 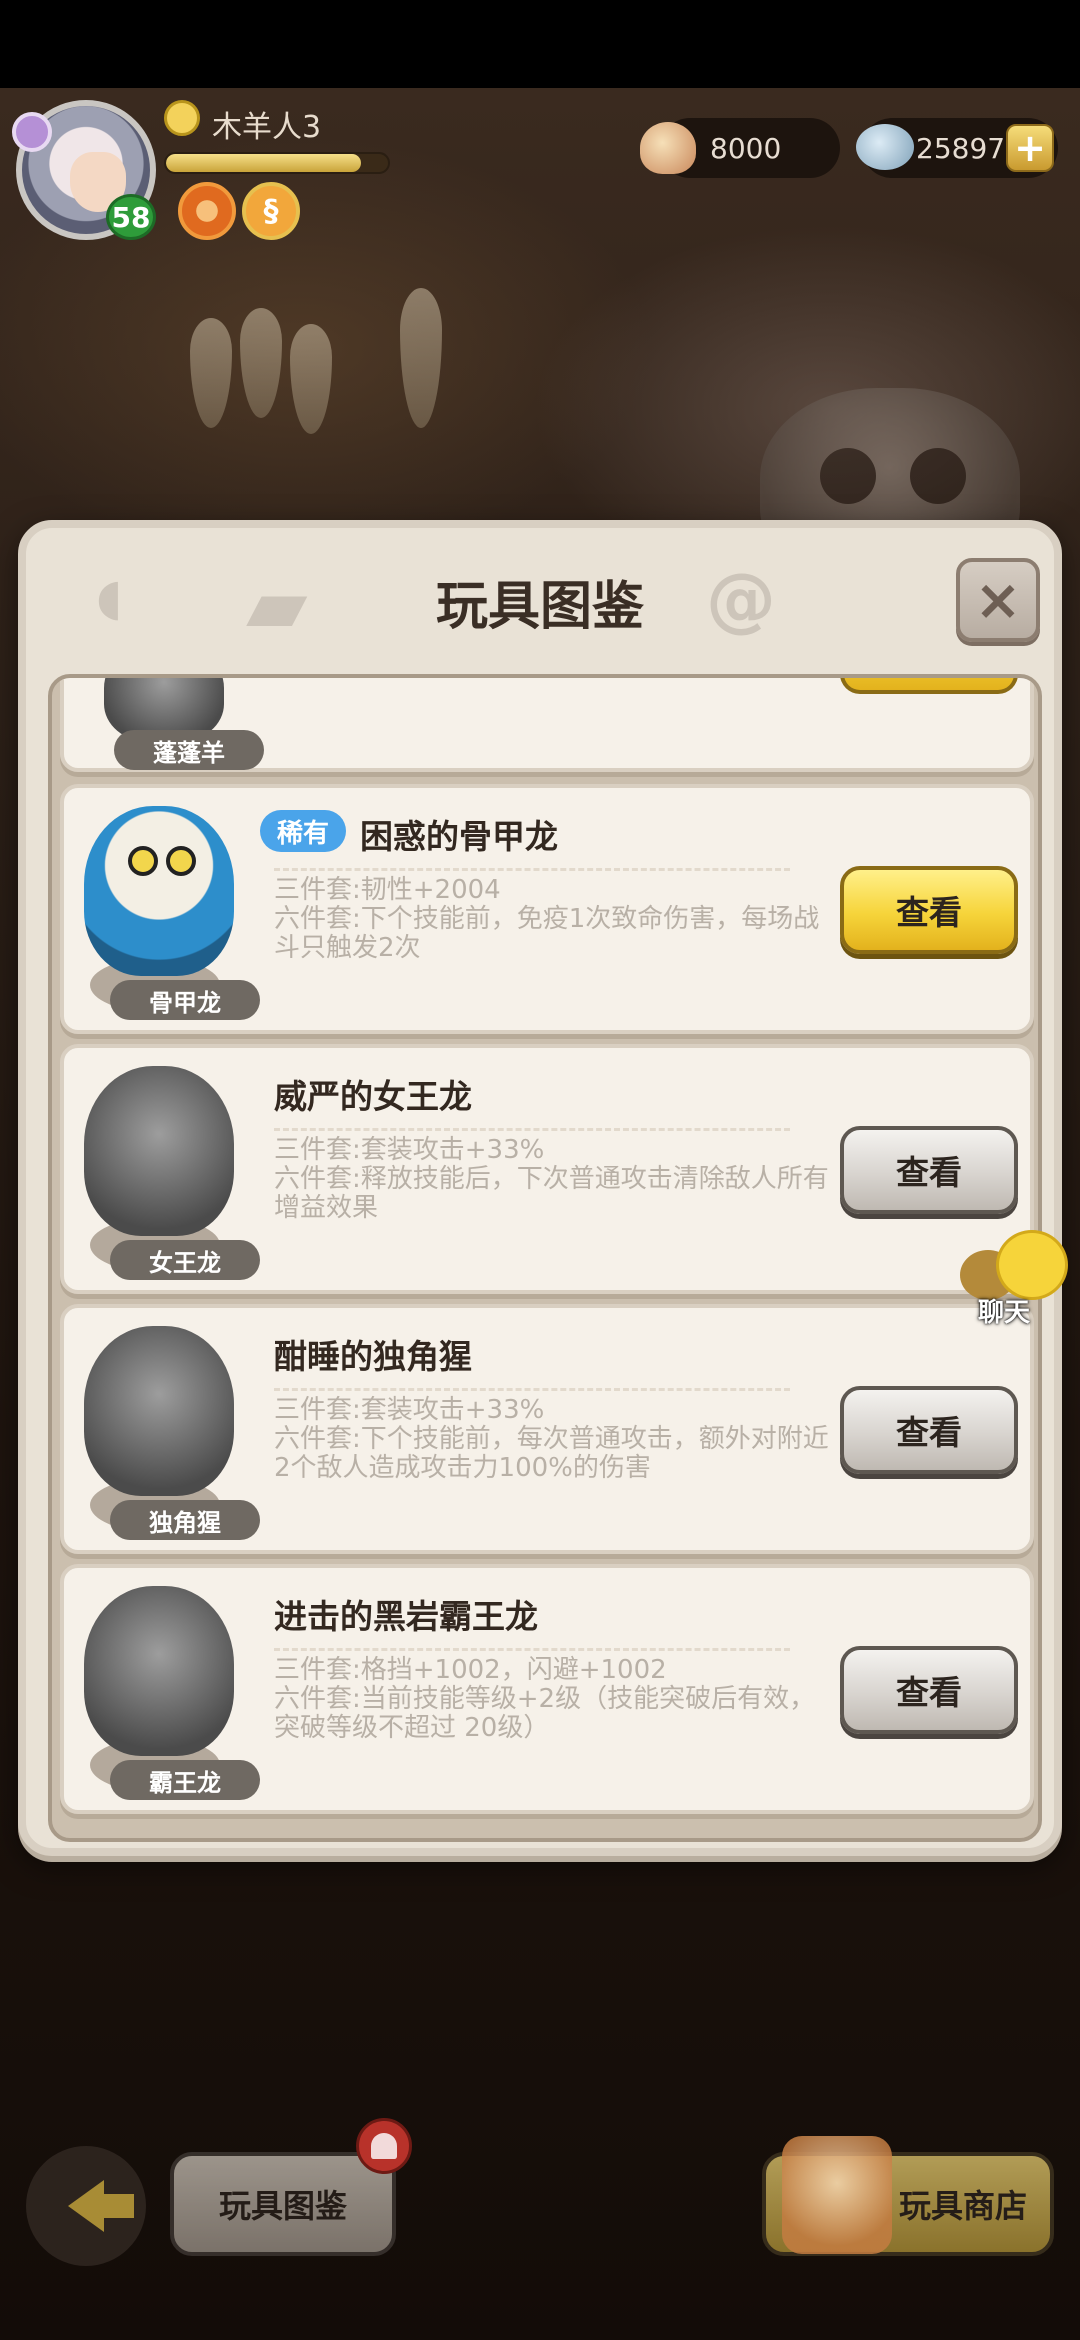 I want to click on queen-dragon-figure-icon, so click(x=159, y=1151).